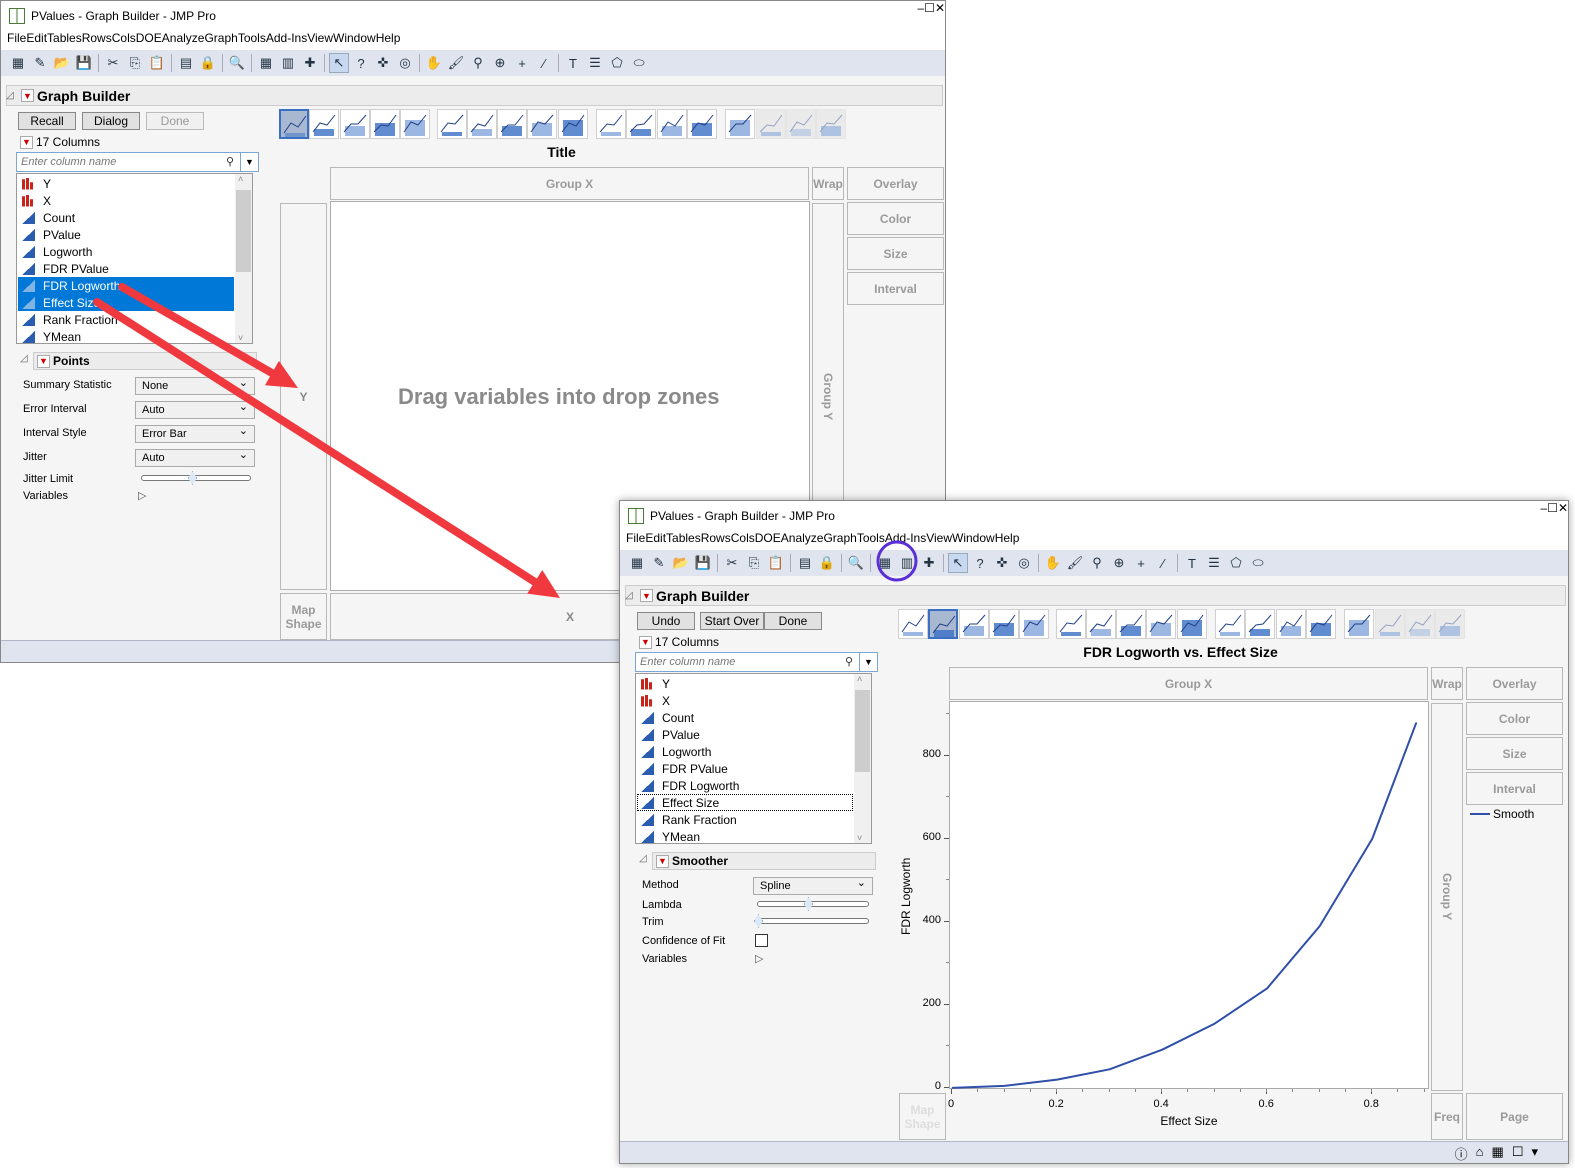 The height and width of the screenshot is (1168, 1575). I want to click on y-axis-label: FDR Logworth, so click(906, 896).